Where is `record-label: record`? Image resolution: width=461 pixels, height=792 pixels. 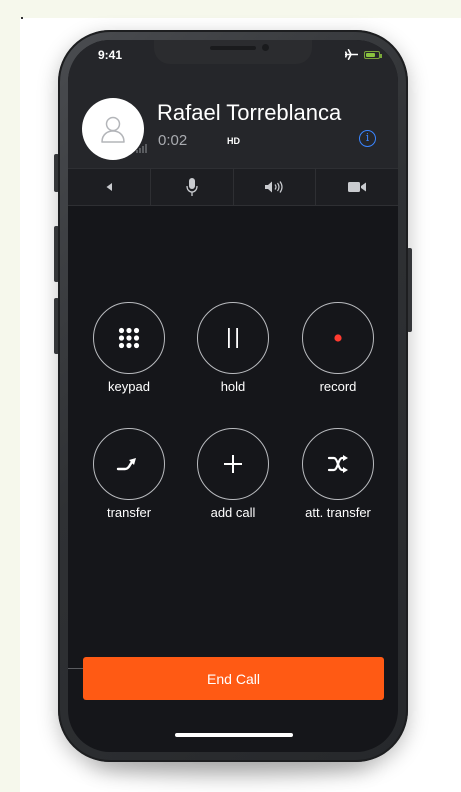
record-label: record is located at coordinates (338, 386).